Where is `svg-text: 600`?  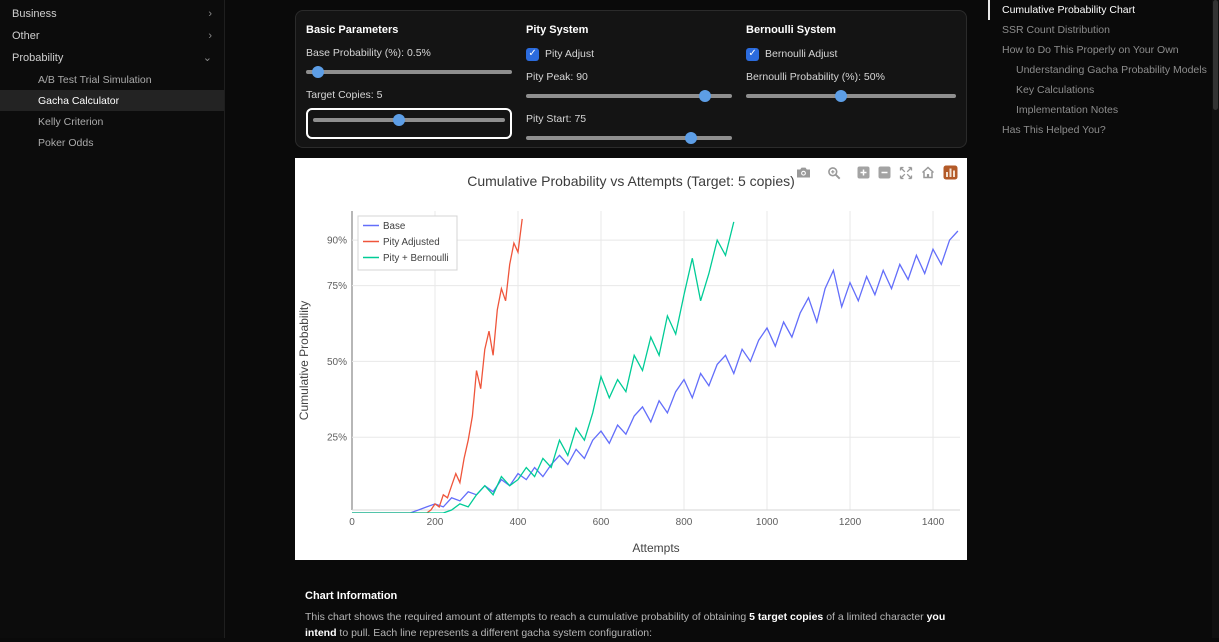 svg-text: 600 is located at coordinates (601, 522).